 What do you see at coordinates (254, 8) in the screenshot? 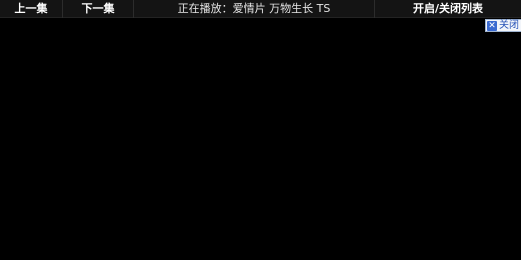
I see `now-playing-title: 正在播放：爱情片 万物生长 TS` at bounding box center [254, 8].